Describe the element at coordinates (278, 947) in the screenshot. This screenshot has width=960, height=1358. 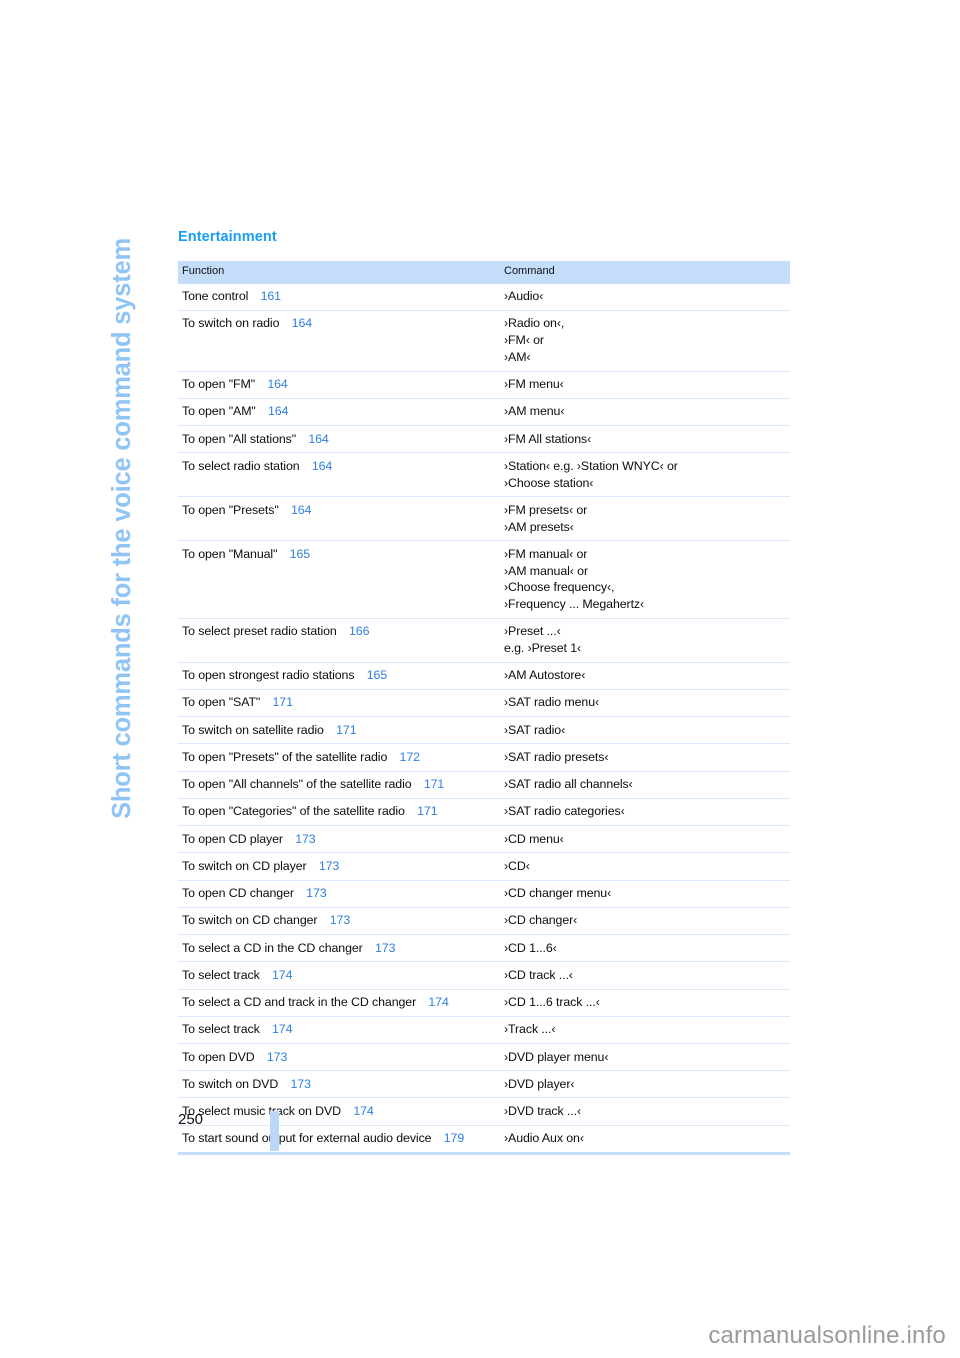
I see `function-label: To select a CD in the CD changer` at that location.